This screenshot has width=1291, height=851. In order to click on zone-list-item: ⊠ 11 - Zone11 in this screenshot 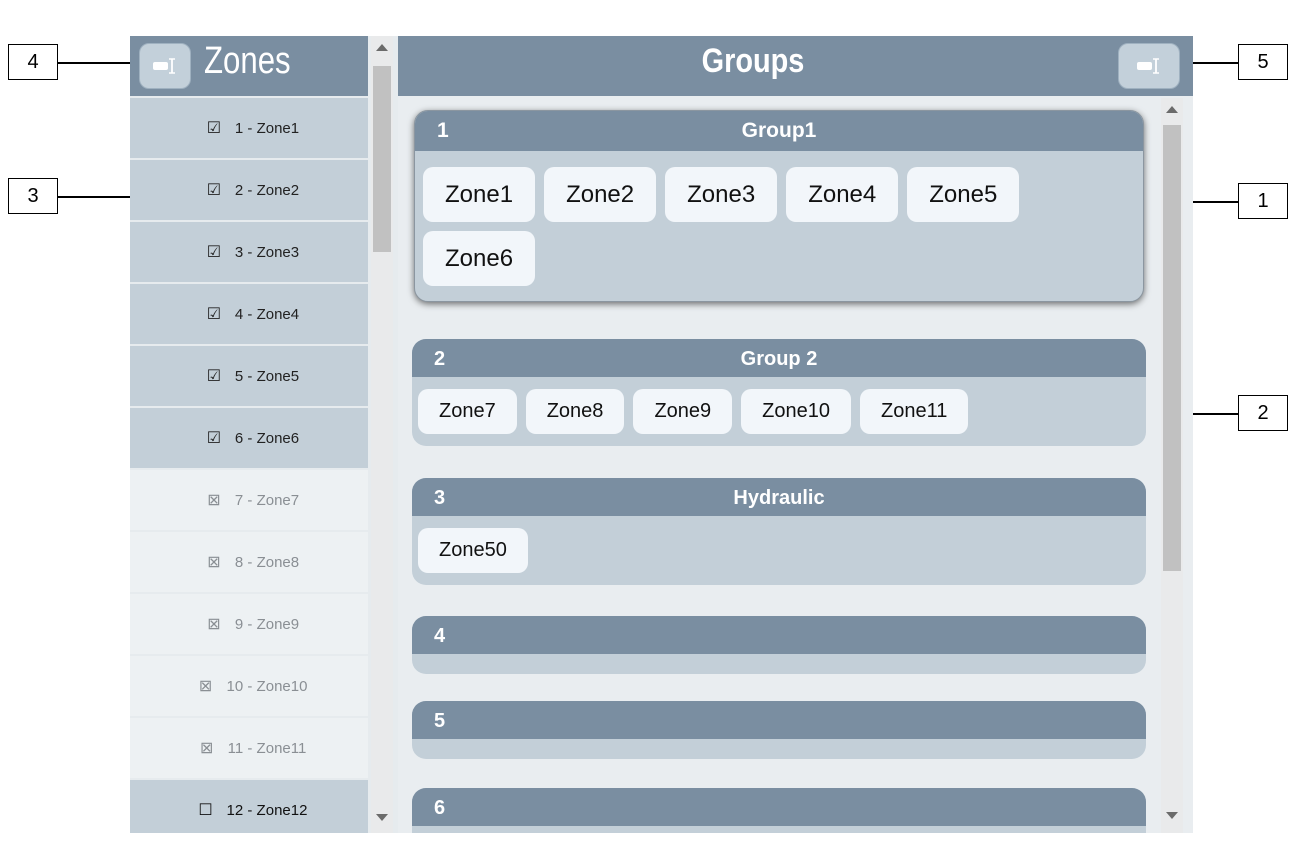, I will do `click(249, 748)`.